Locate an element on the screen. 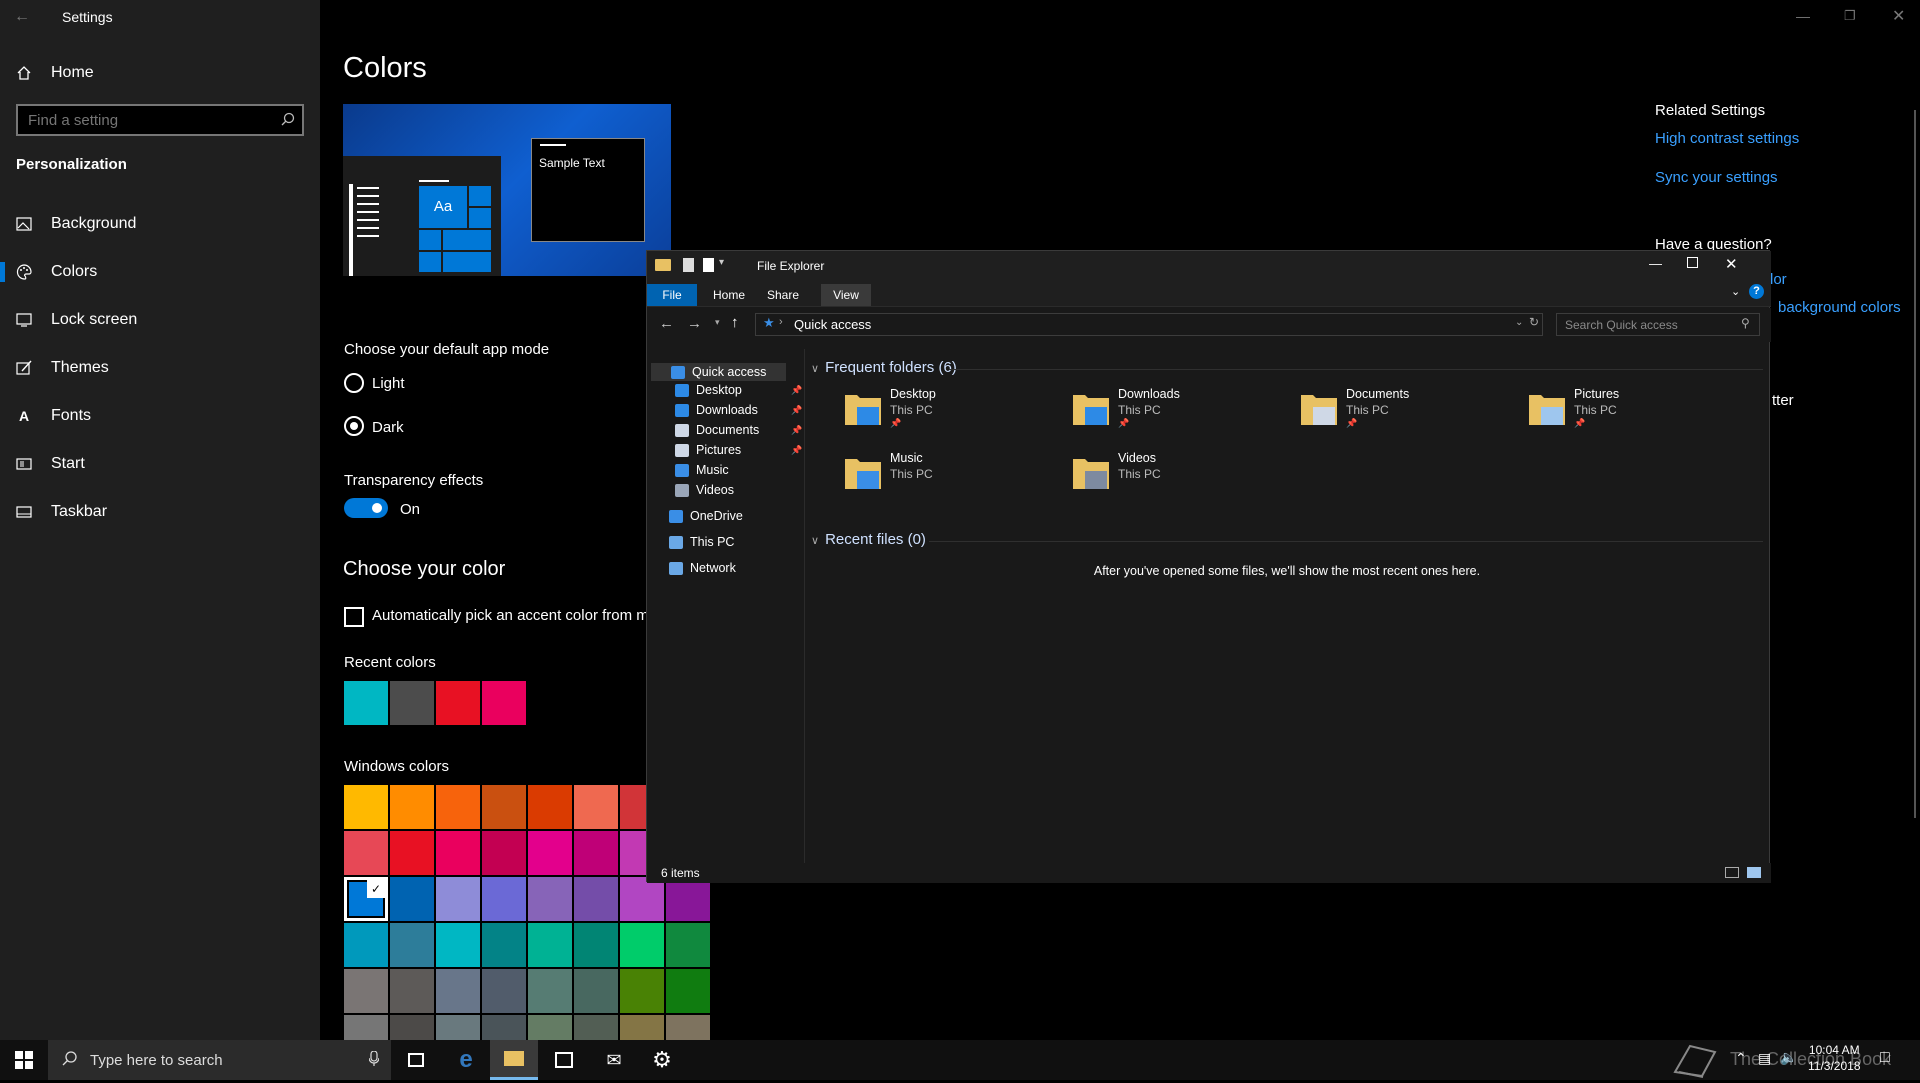 The image size is (1920, 1083). tab-home: Home is located at coordinates (729, 295).